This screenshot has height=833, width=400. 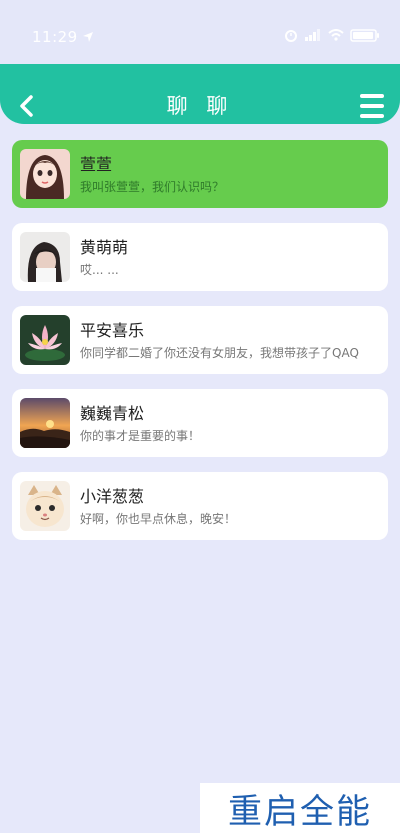 What do you see at coordinates (96, 164) in the screenshot?
I see `chat-name: 萱萱` at bounding box center [96, 164].